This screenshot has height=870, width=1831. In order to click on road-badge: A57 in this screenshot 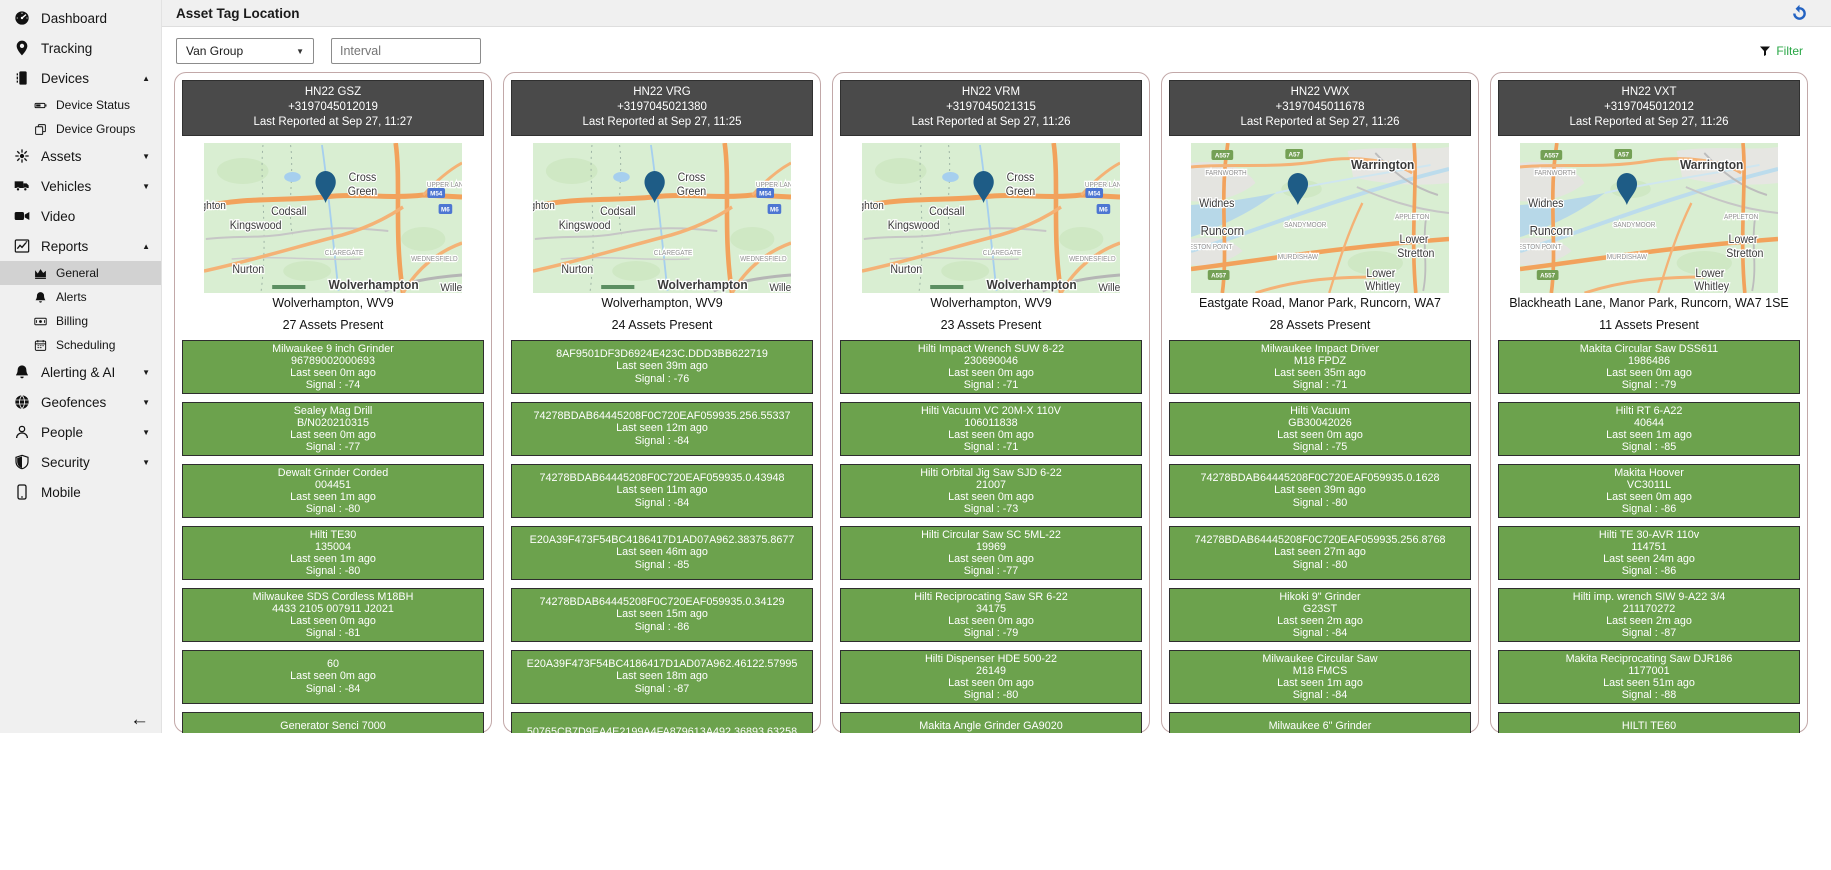, I will do `click(1623, 153)`.